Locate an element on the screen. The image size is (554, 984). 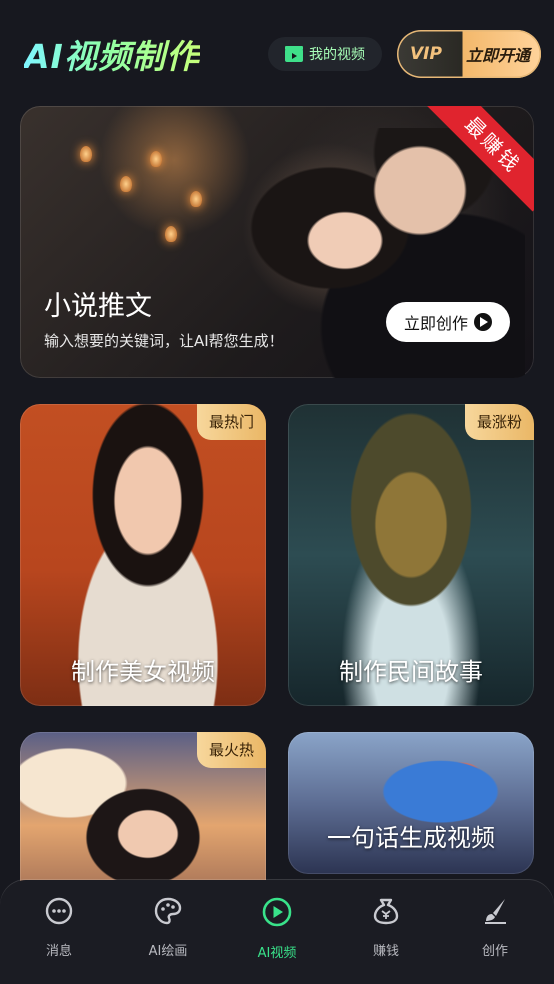
header: AI视频制作 我的视频 VIP 立即开通 is located at coordinates (277, 52).